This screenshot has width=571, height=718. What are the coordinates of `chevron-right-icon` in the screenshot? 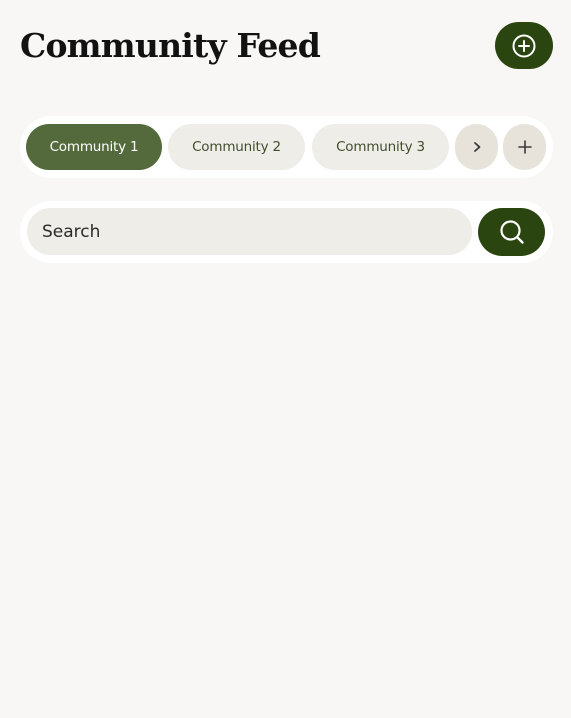 It's located at (477, 147).